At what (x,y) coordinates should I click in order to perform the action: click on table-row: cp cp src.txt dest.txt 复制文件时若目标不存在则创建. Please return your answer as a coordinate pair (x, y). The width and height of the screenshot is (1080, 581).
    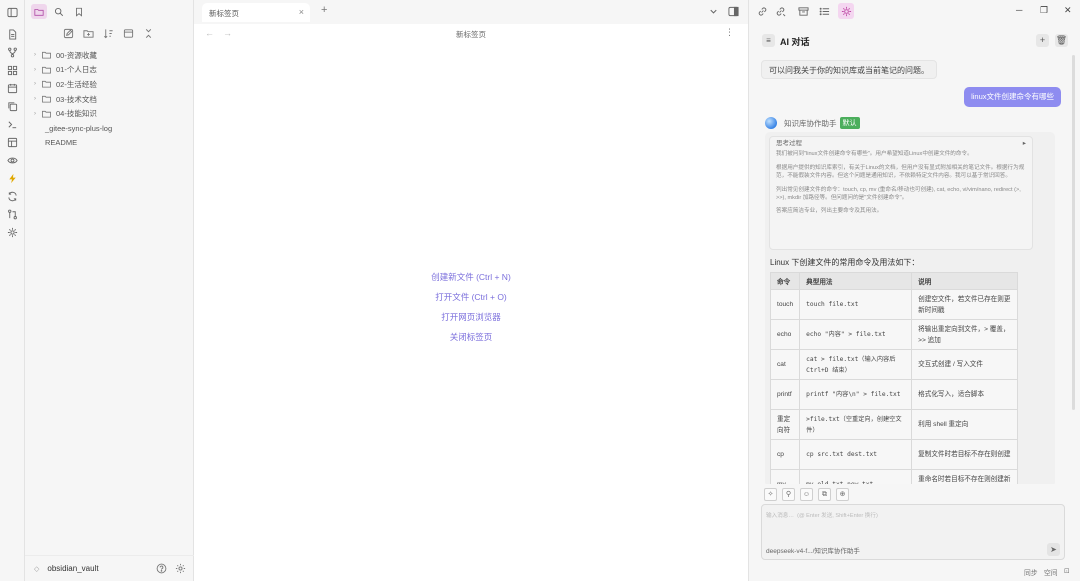
    Looking at the image, I should click on (893, 454).